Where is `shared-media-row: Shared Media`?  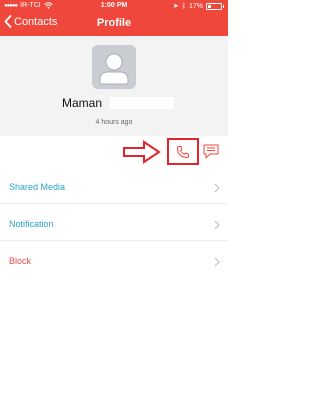 shared-media-row: Shared Media is located at coordinates (114, 188).